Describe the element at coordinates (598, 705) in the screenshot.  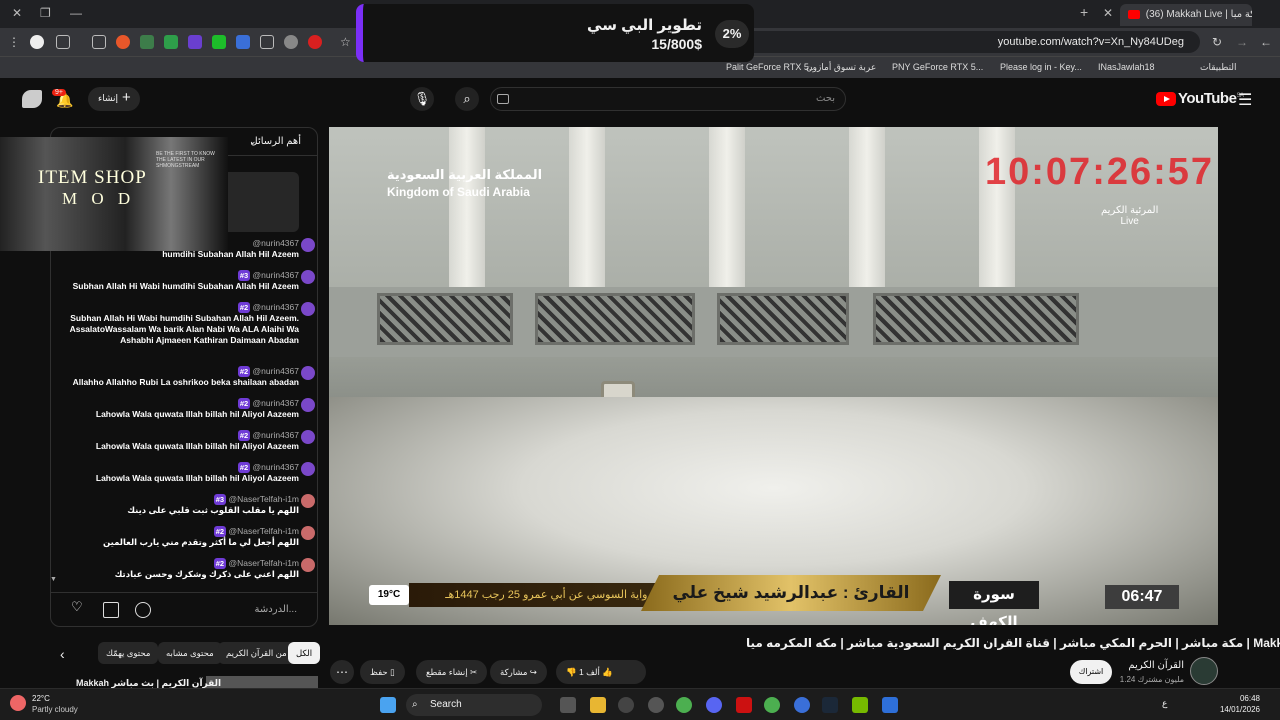
I see `file-explorer-icon` at that location.